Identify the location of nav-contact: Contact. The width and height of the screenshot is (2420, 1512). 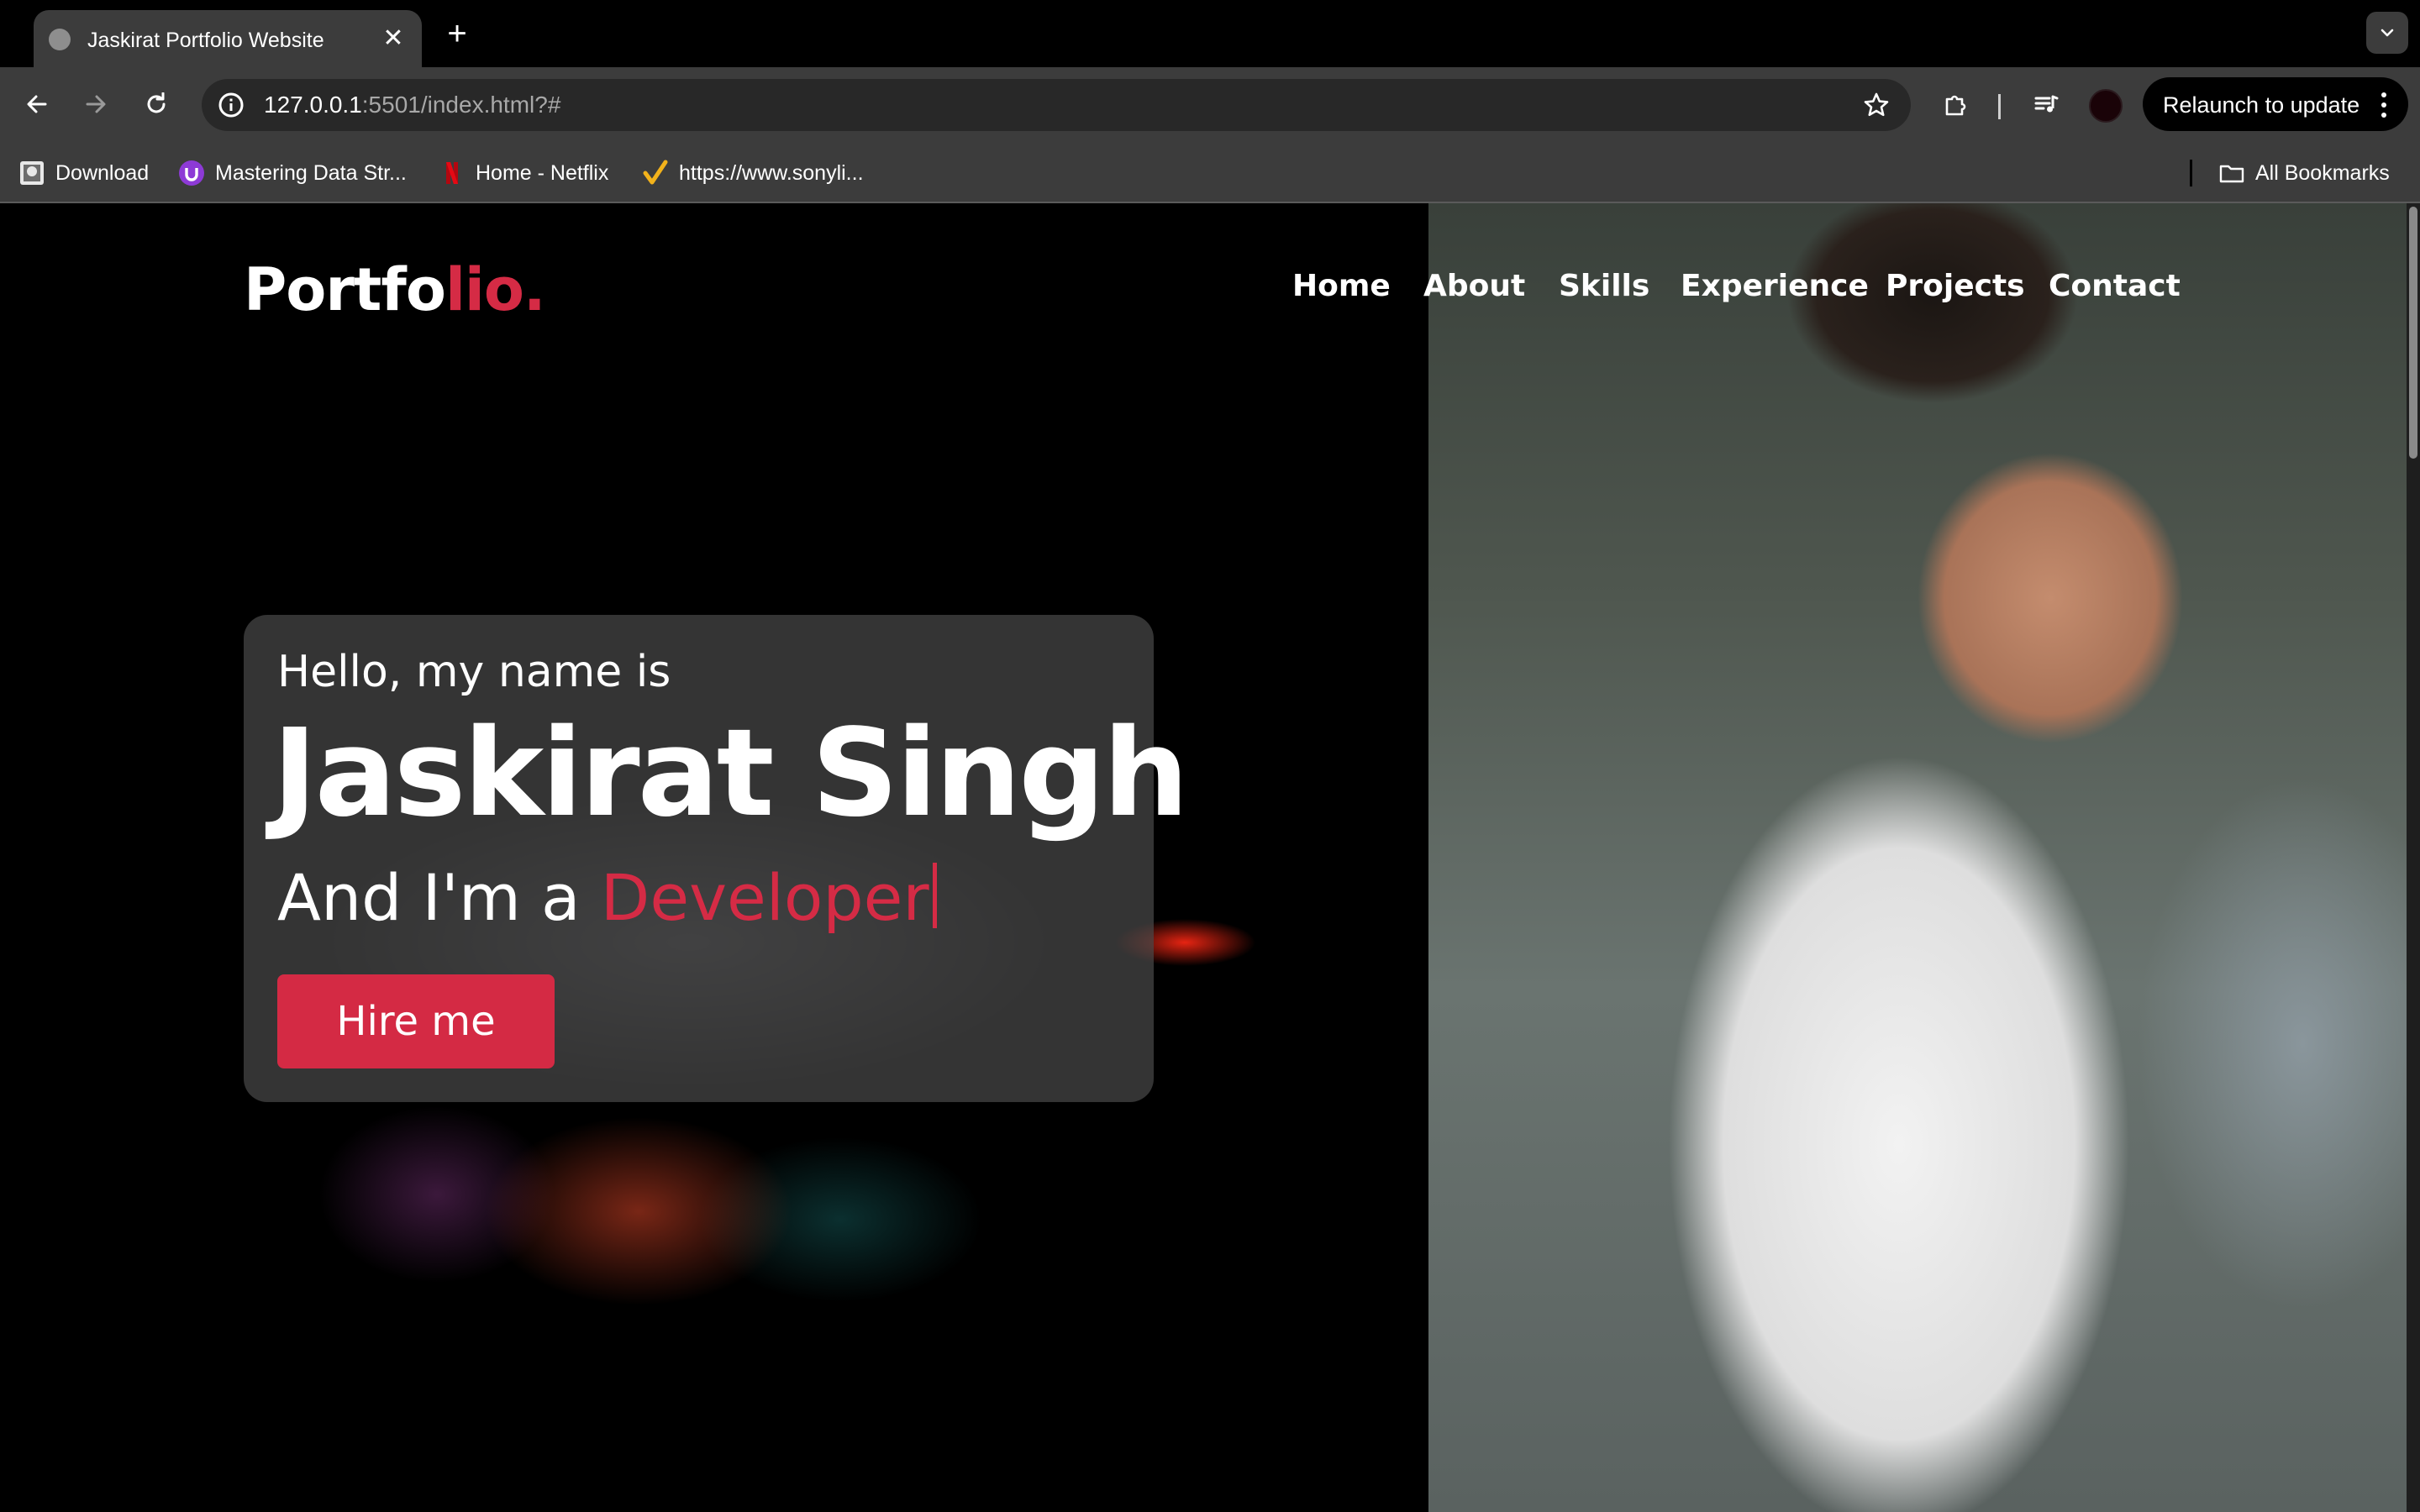
(2115, 286).